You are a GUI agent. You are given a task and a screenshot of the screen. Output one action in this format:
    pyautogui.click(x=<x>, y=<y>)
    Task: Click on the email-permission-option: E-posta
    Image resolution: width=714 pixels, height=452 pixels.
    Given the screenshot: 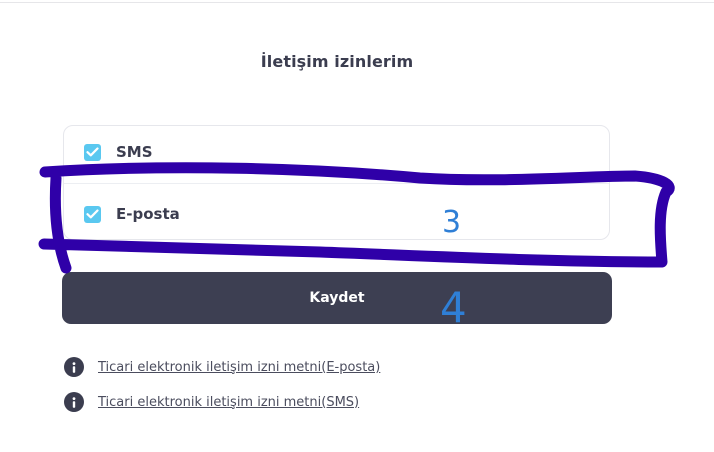 What is the action you would take?
    pyautogui.click(x=132, y=214)
    